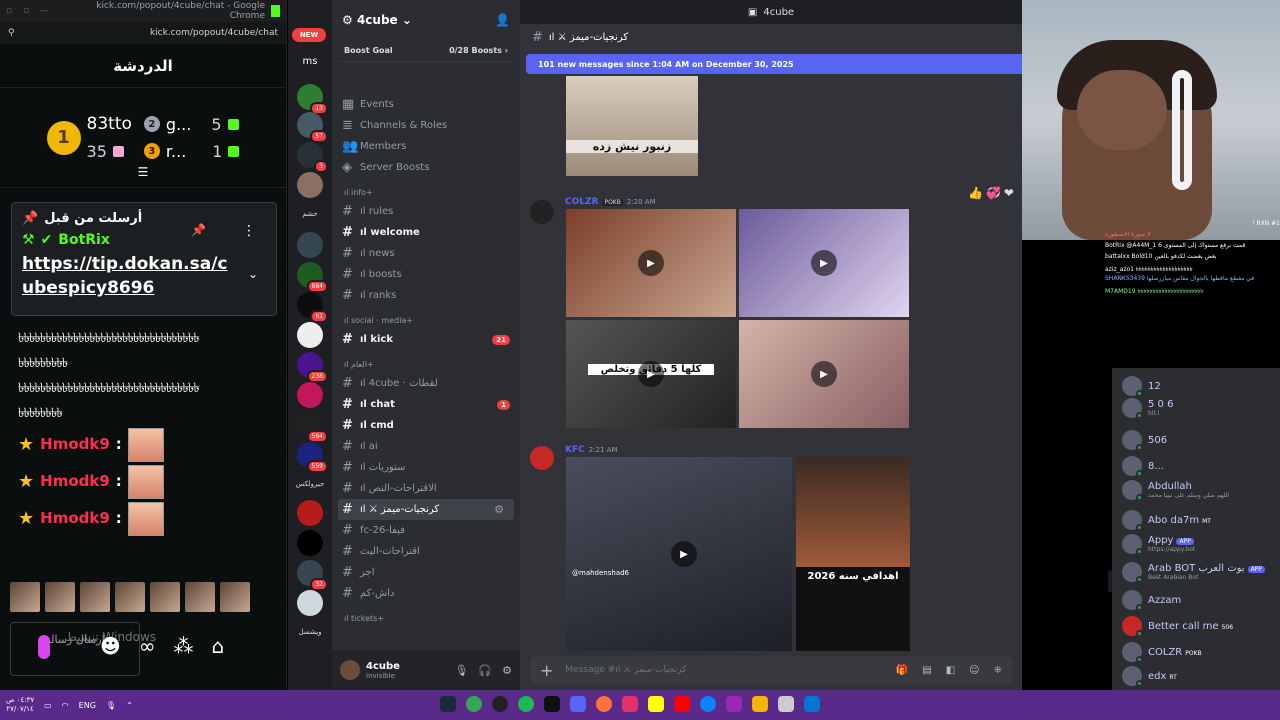 The image size is (1280, 720). I want to click on heart-icon: ❤, so click(1009, 193).